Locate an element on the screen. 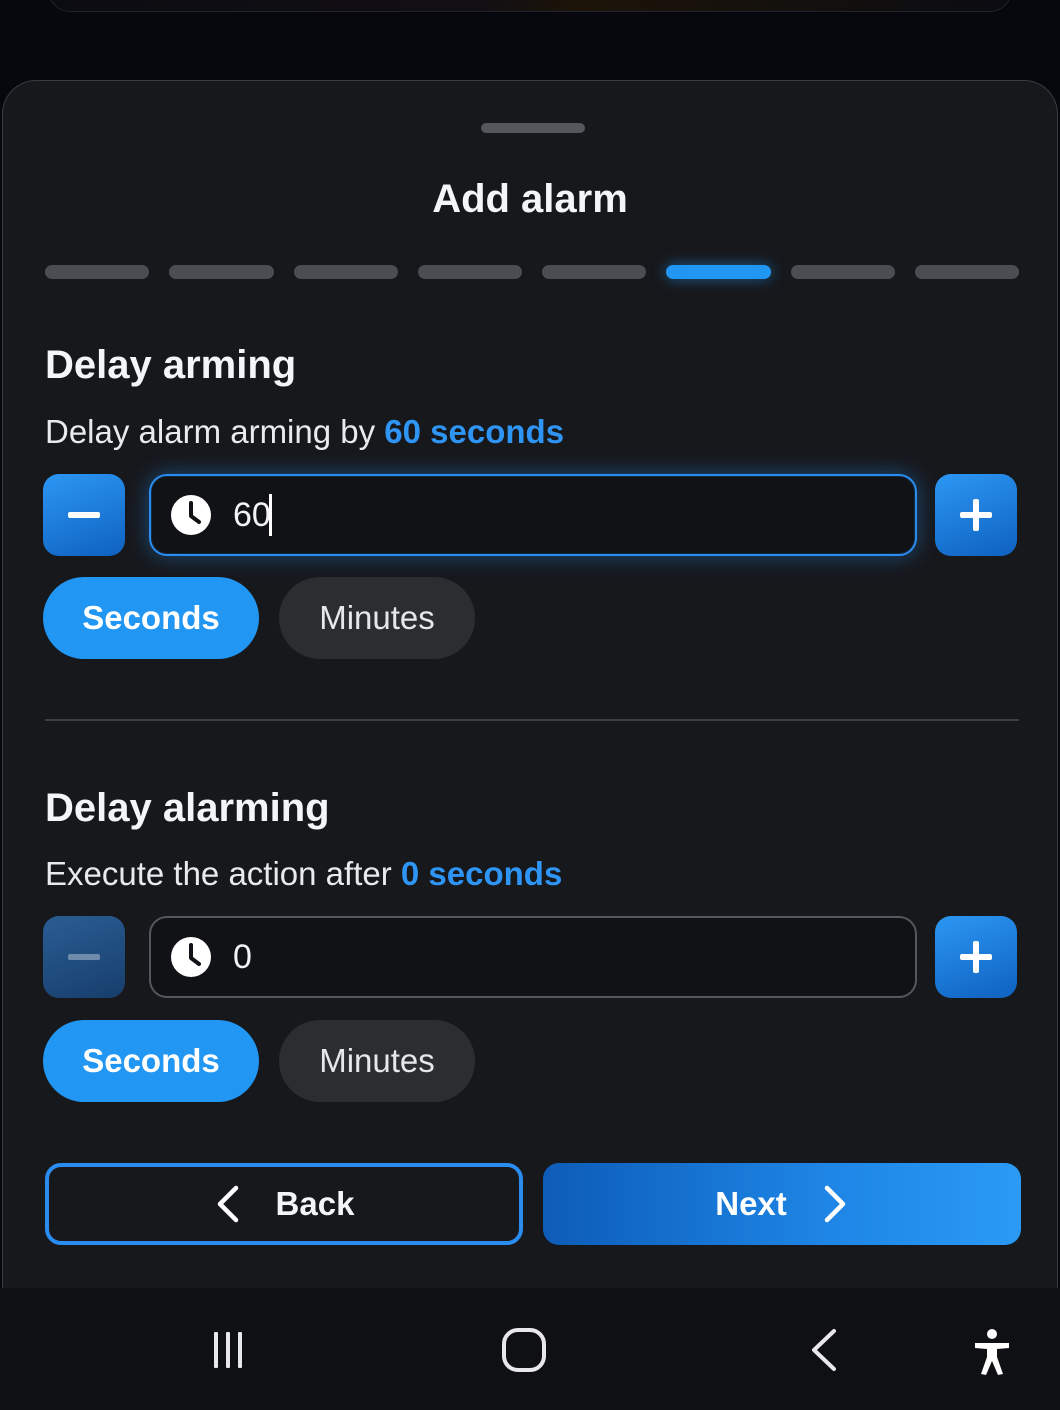 This screenshot has width=1060, height=1410. delay-alarming-desc-value: 0 seconds is located at coordinates (481, 873).